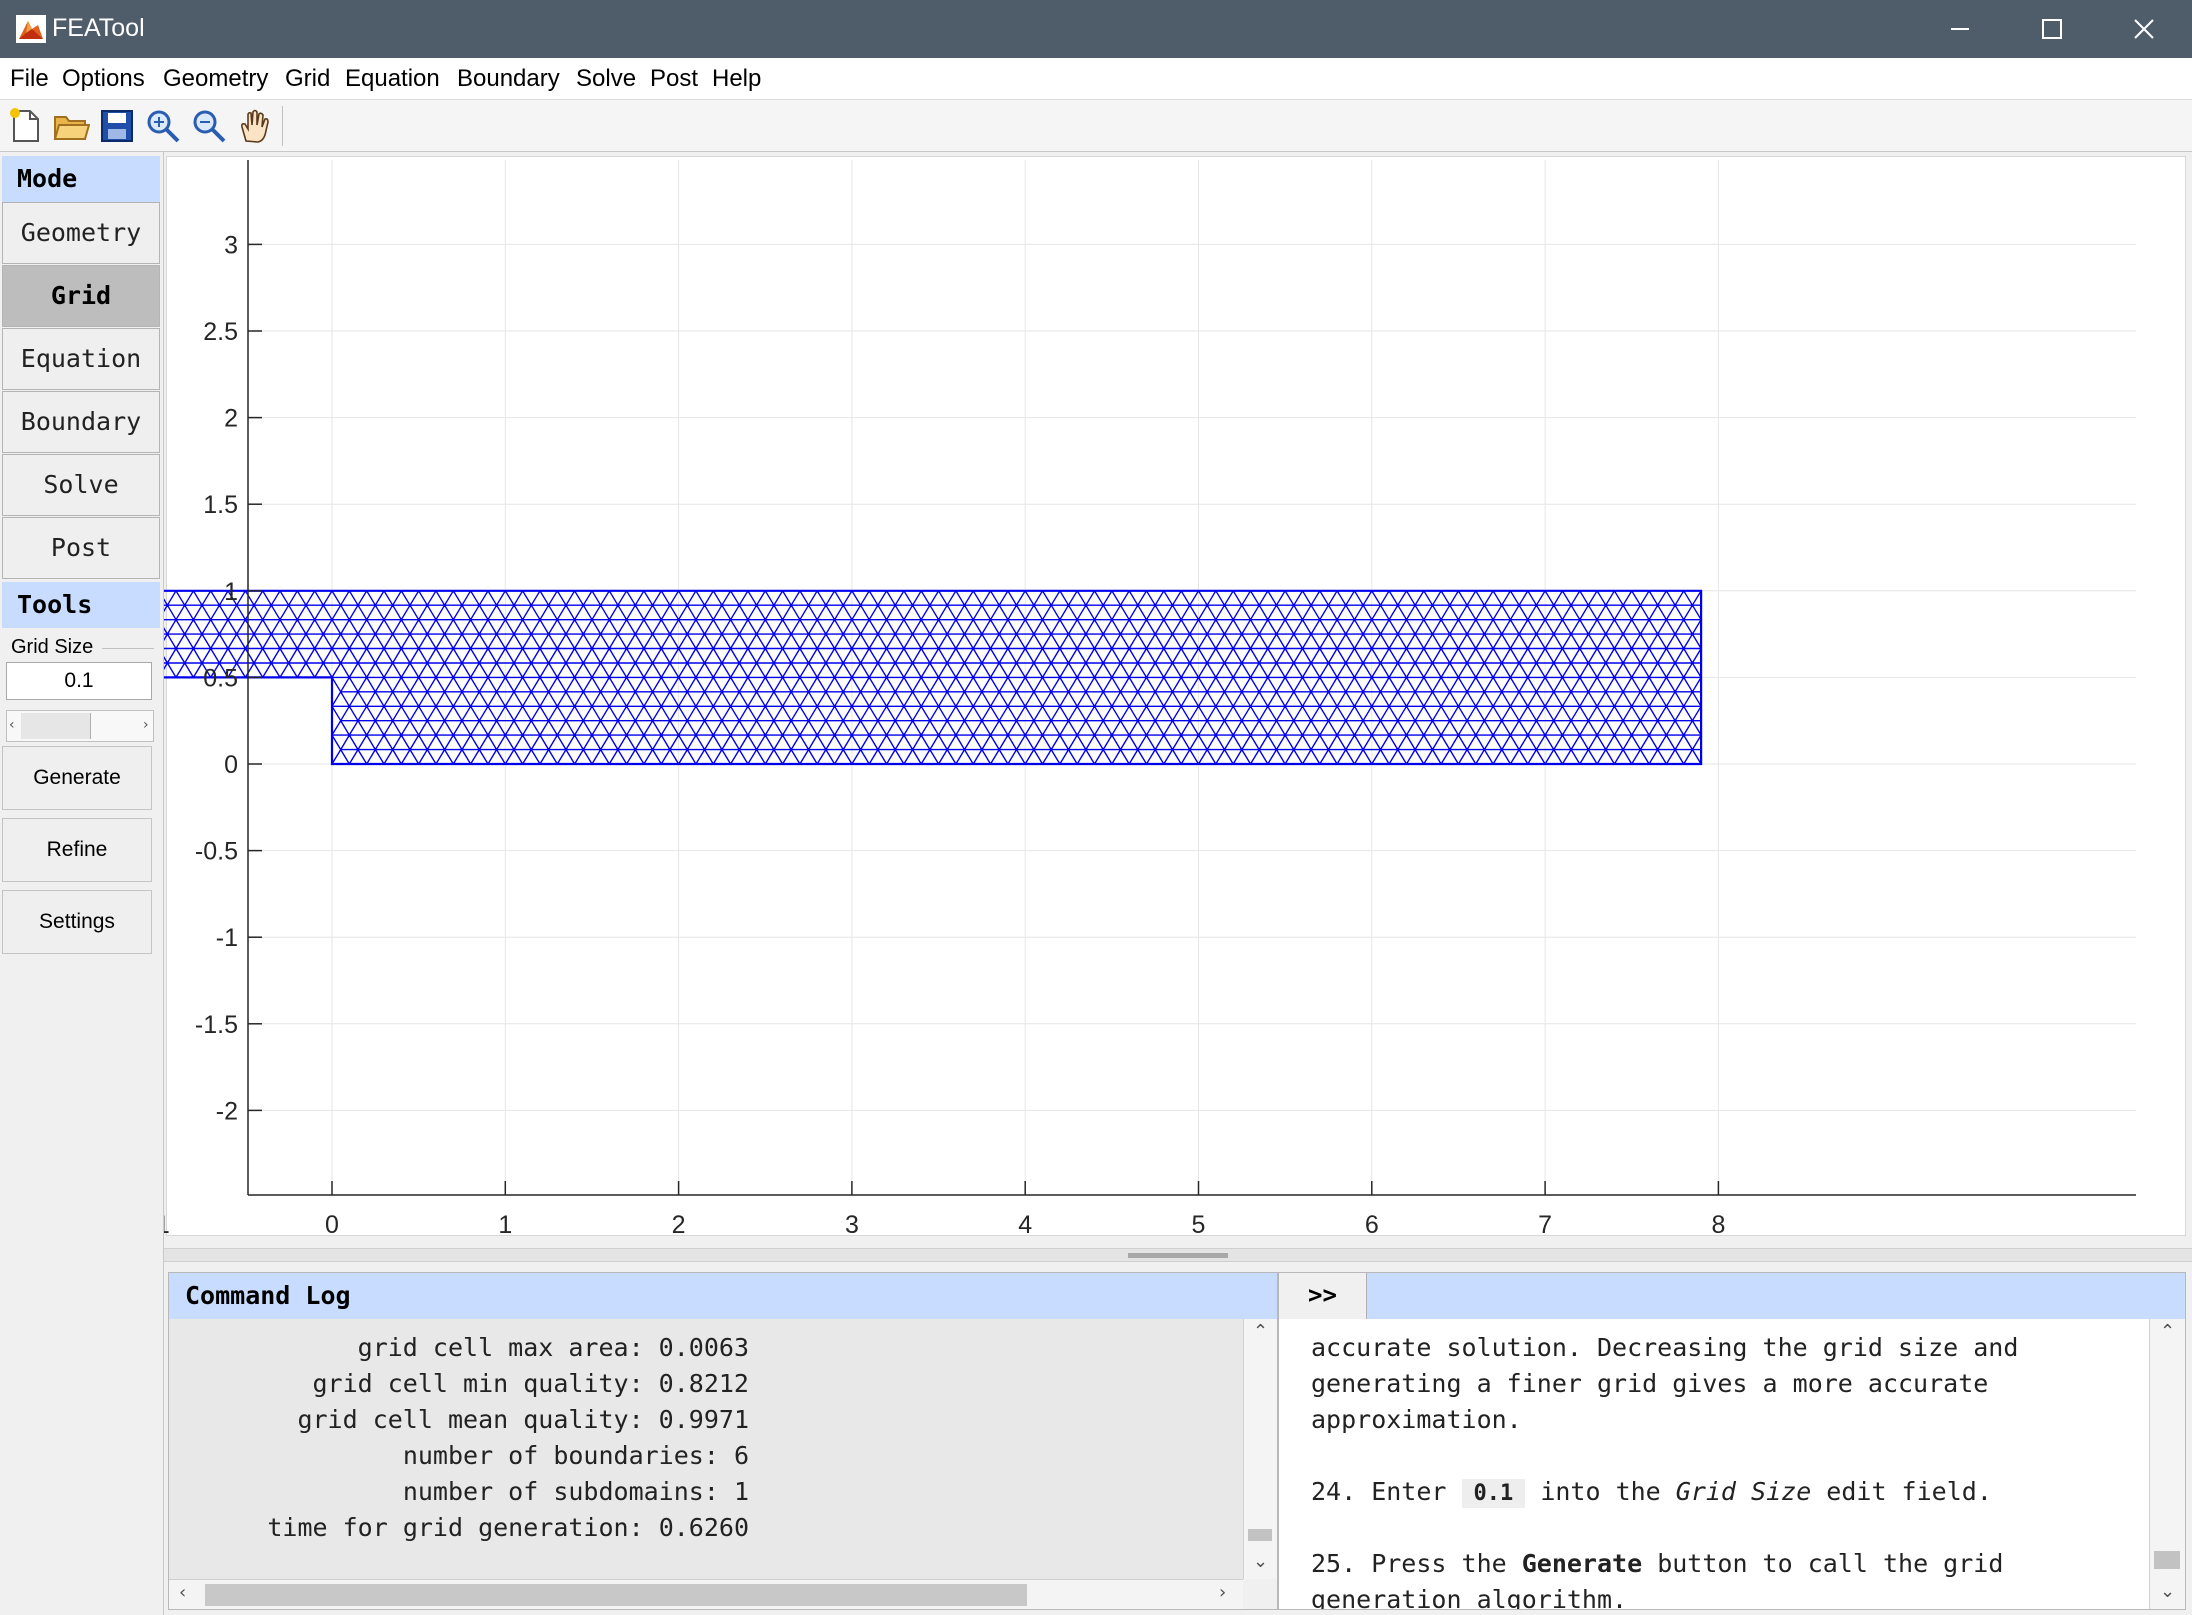 This screenshot has width=2192, height=1615. What do you see at coordinates (81, 605) in the screenshot?
I see `tools-header: Tools` at bounding box center [81, 605].